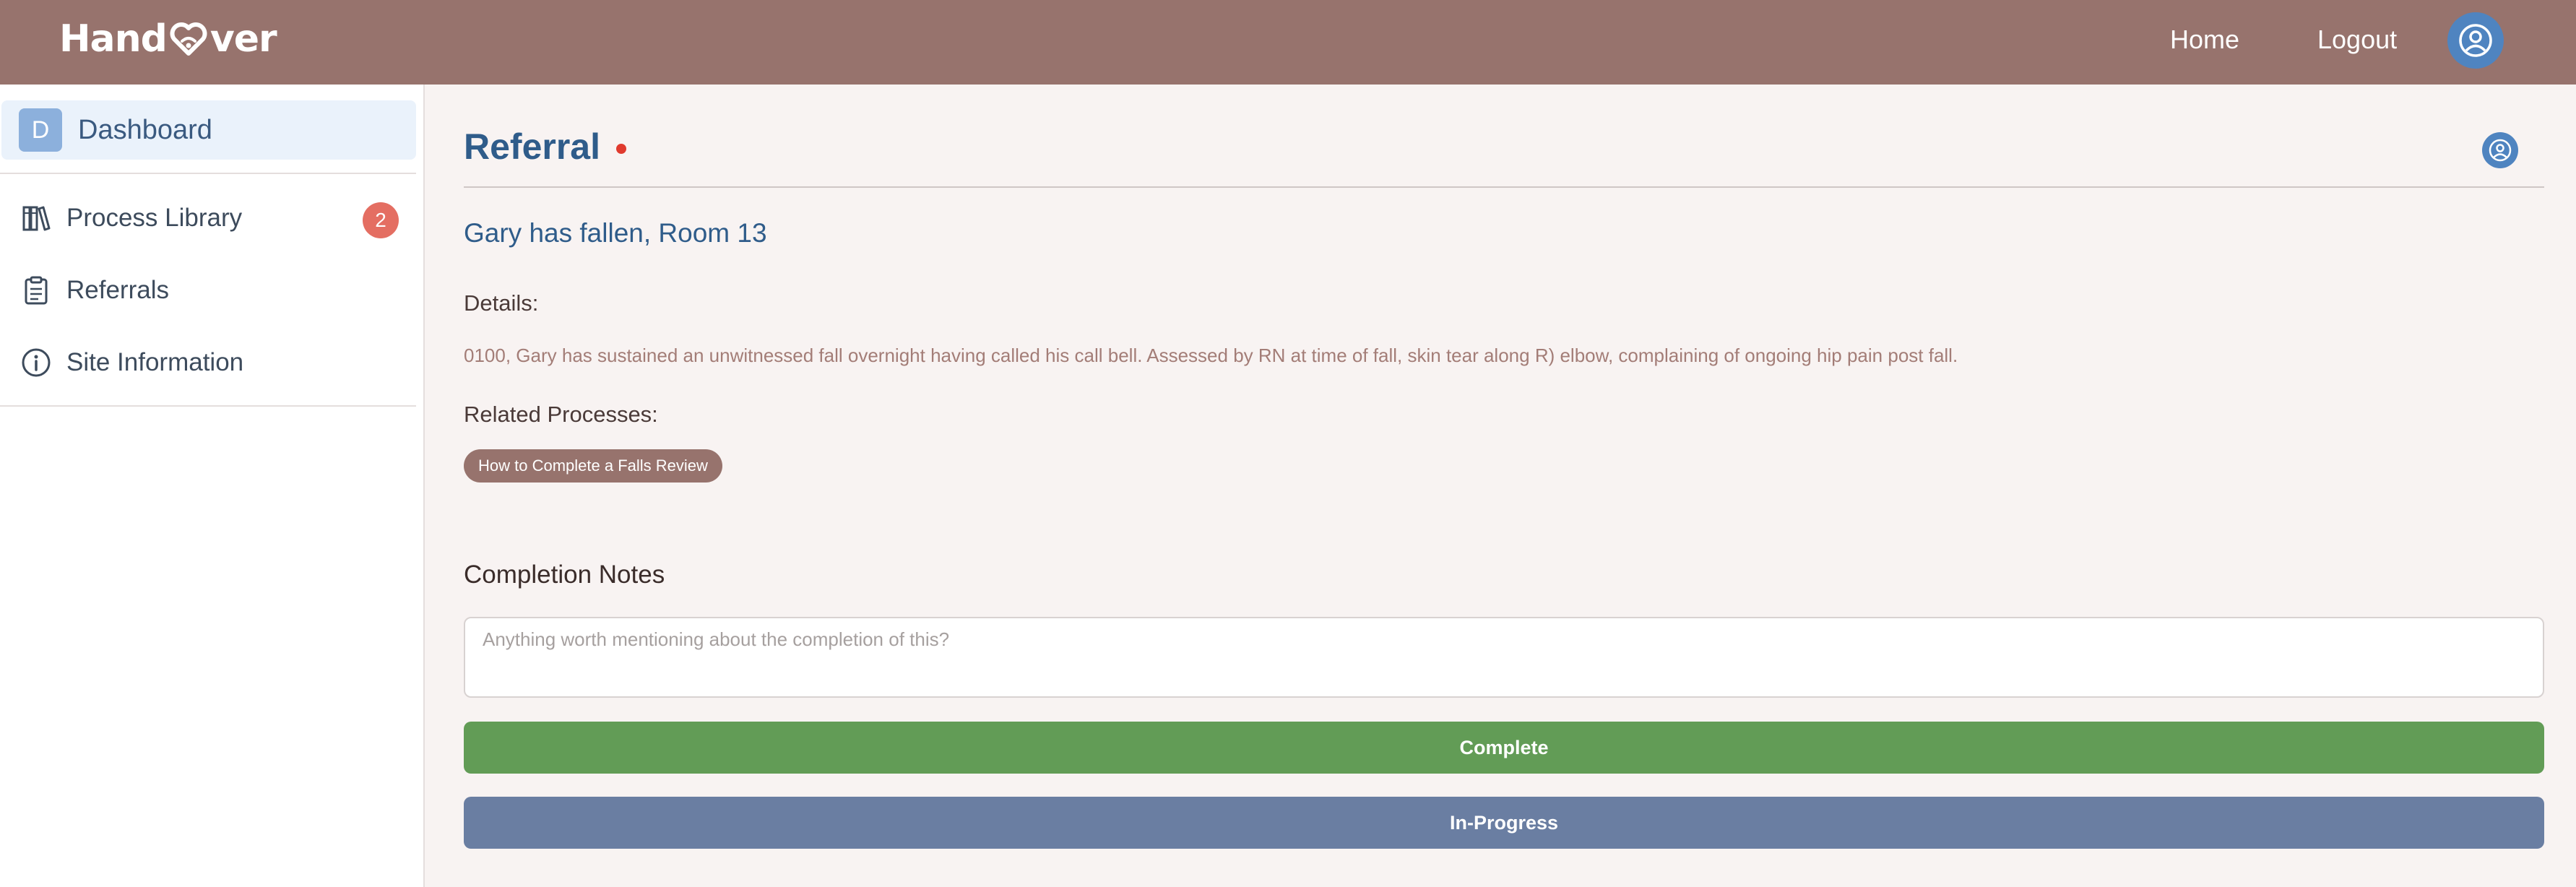  What do you see at coordinates (621, 149) in the screenshot?
I see `status-indicator-dot` at bounding box center [621, 149].